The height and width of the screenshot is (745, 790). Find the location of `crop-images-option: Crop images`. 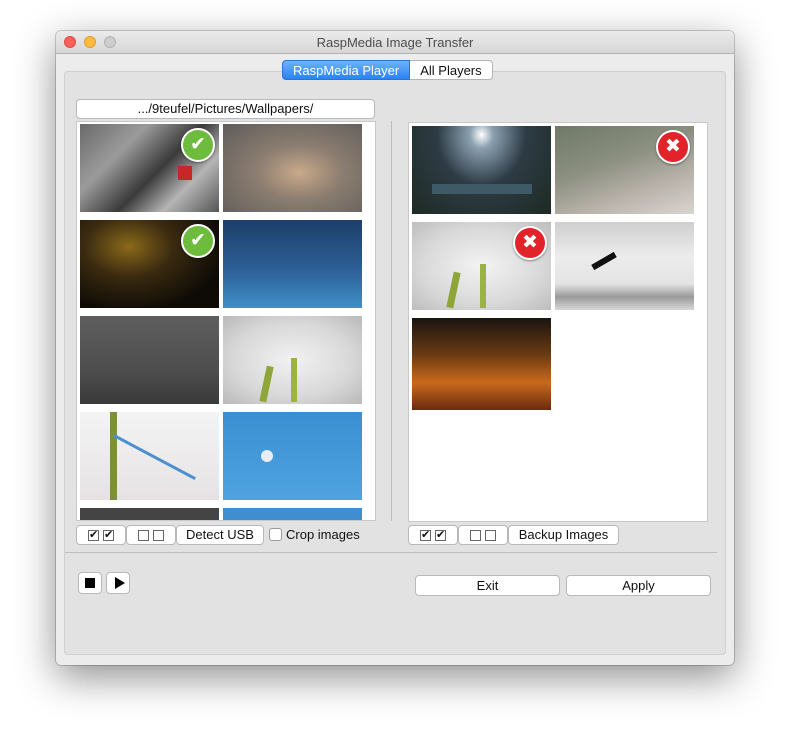

crop-images-option: Crop images is located at coordinates (314, 535).